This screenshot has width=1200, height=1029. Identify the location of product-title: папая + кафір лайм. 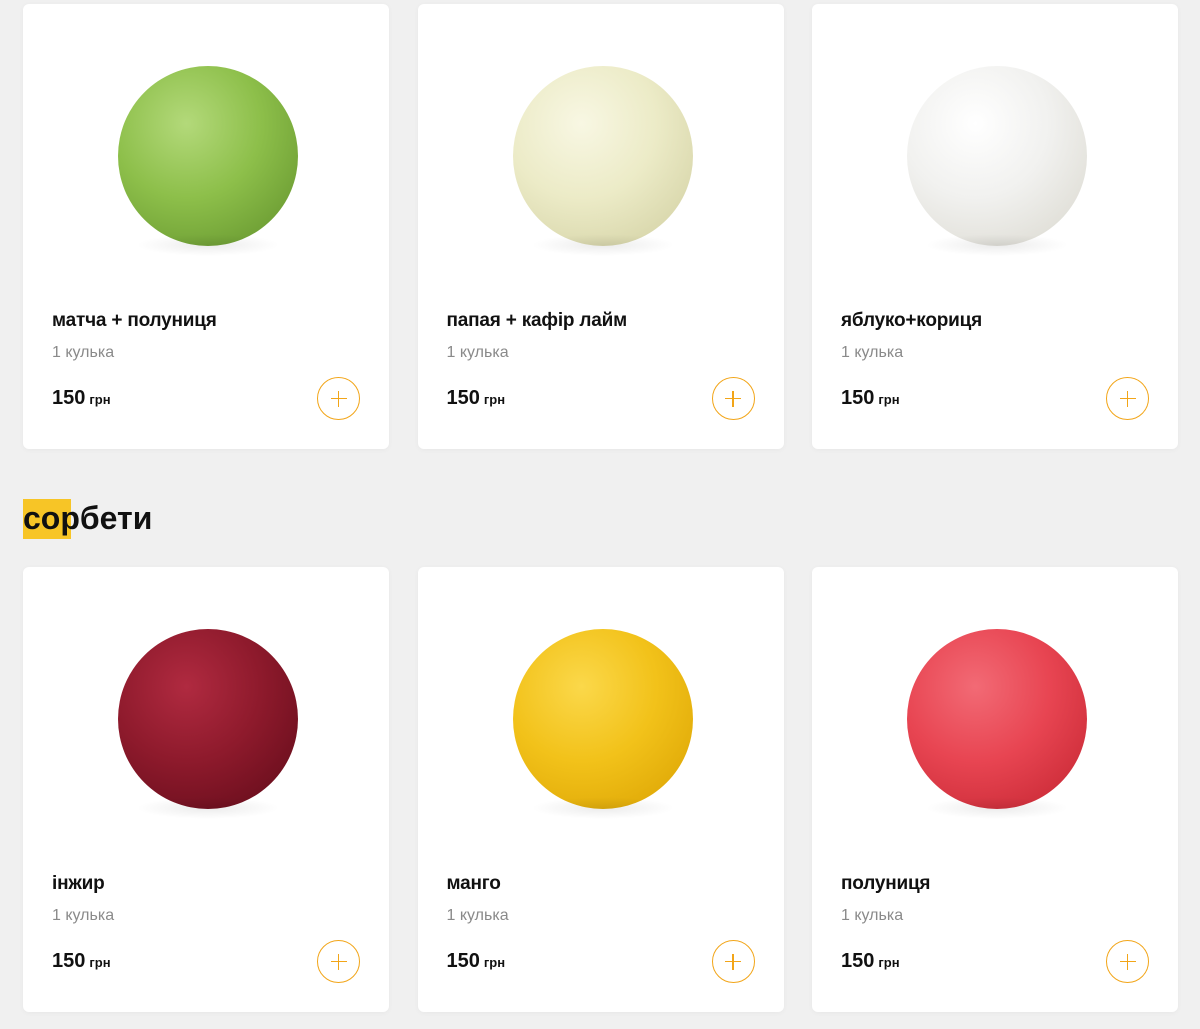
(537, 320).